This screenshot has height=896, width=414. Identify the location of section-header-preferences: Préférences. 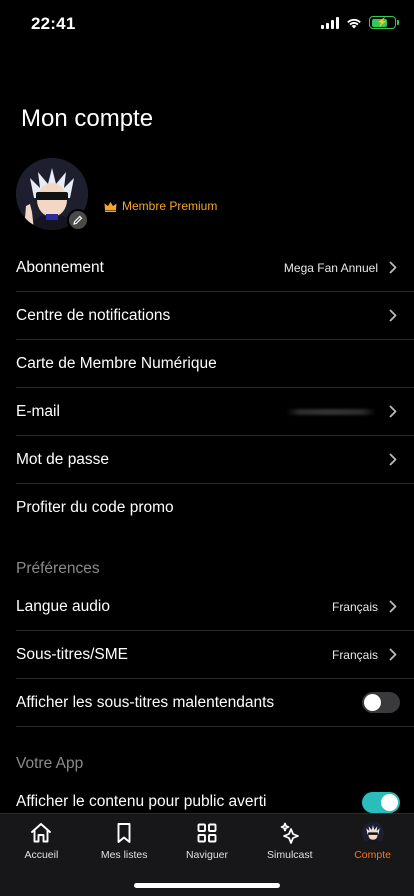
(58, 568).